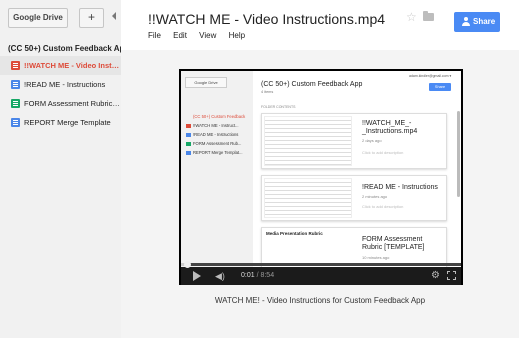 This screenshot has height=338, width=519. Describe the element at coordinates (91, 18) in the screenshot. I see `new-button: +` at that location.